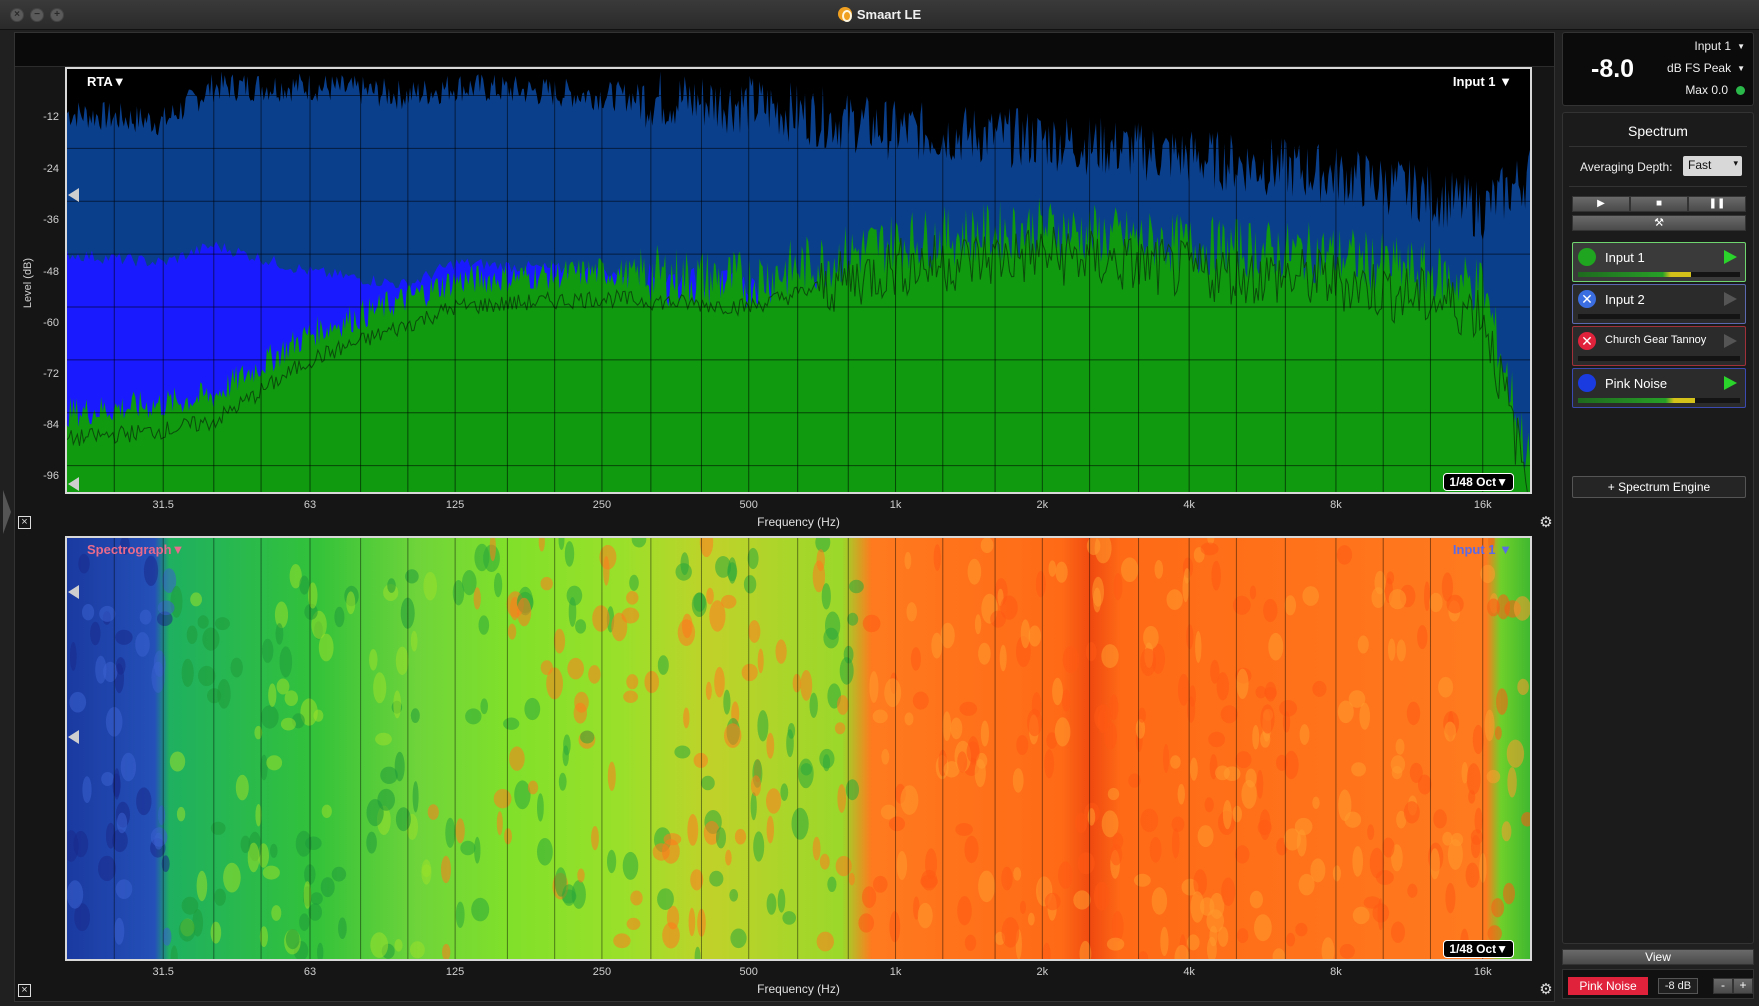 This screenshot has height=1006, width=1759. What do you see at coordinates (1659, 304) in the screenshot?
I see `engine-2: ✕ Input 2` at bounding box center [1659, 304].